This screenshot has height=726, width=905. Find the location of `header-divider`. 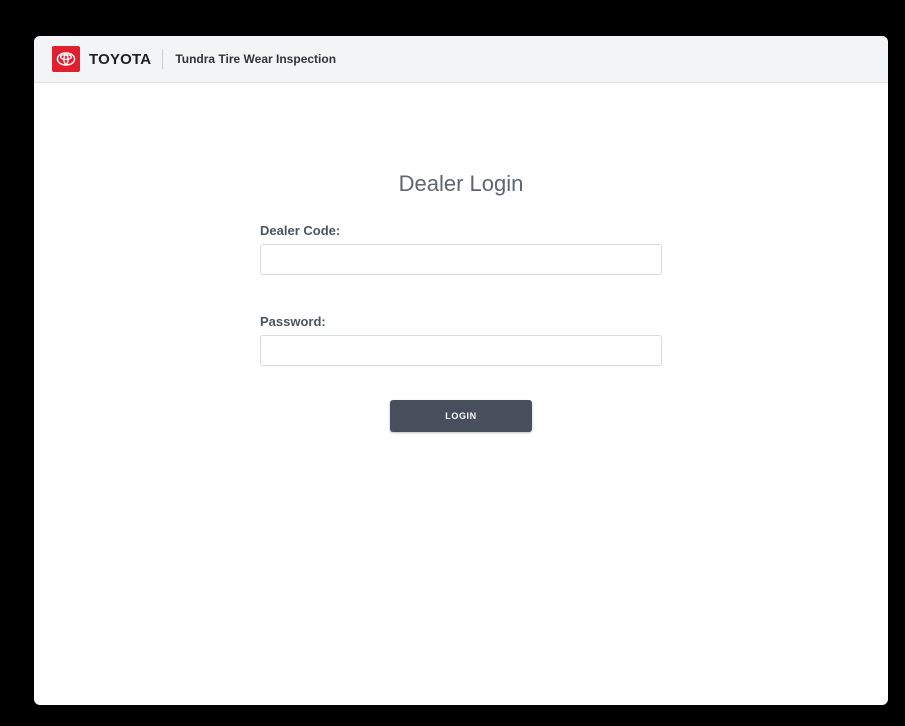

header-divider is located at coordinates (163, 59).